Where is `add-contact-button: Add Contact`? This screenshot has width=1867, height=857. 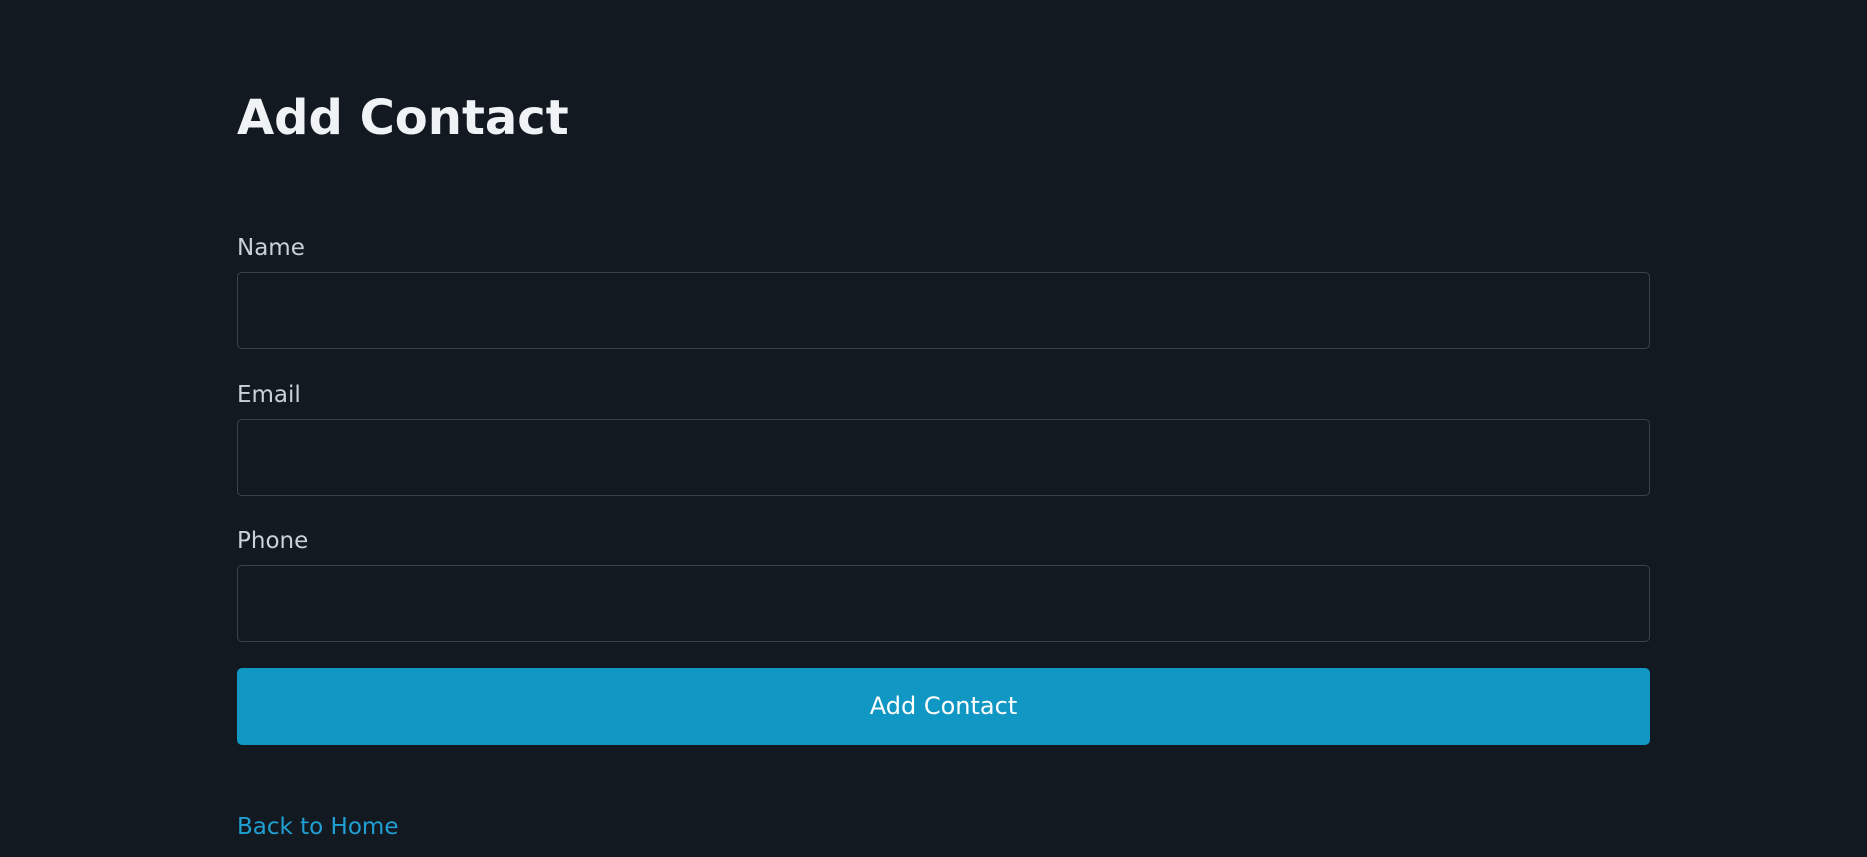
add-contact-button: Add Contact is located at coordinates (943, 706).